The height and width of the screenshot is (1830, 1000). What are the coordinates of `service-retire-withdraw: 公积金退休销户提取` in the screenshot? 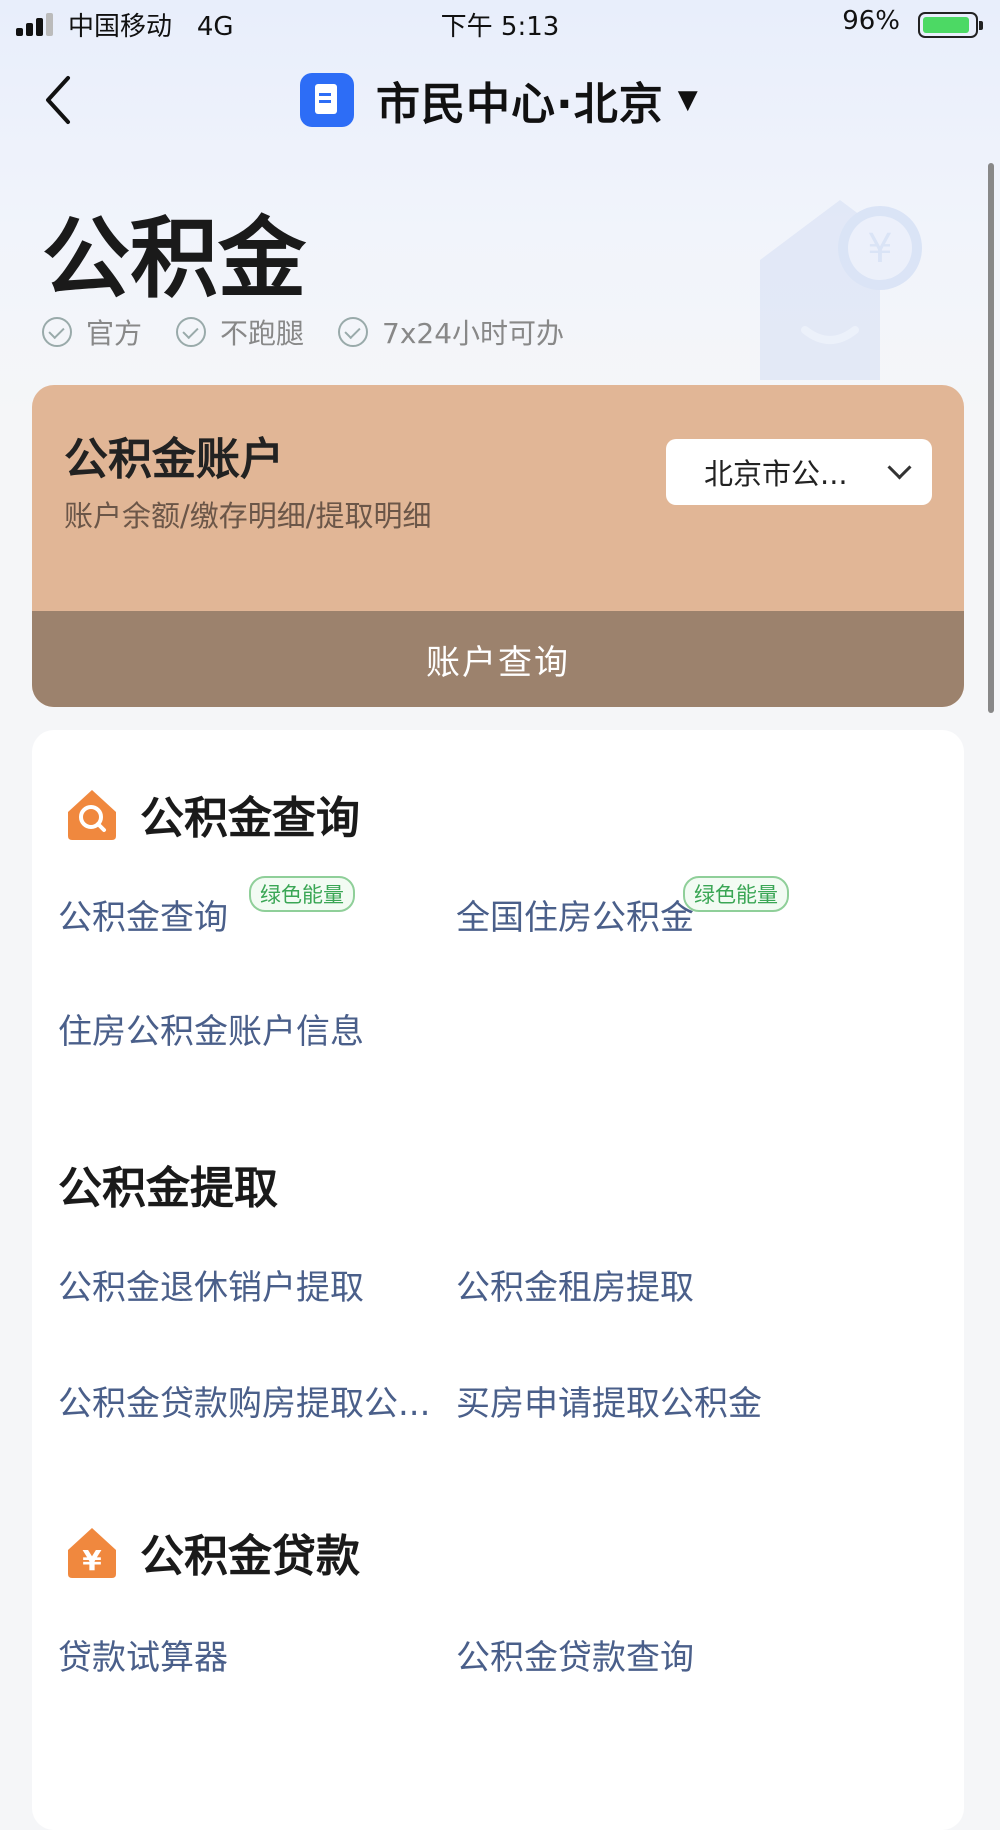 It's located at (211, 1284).